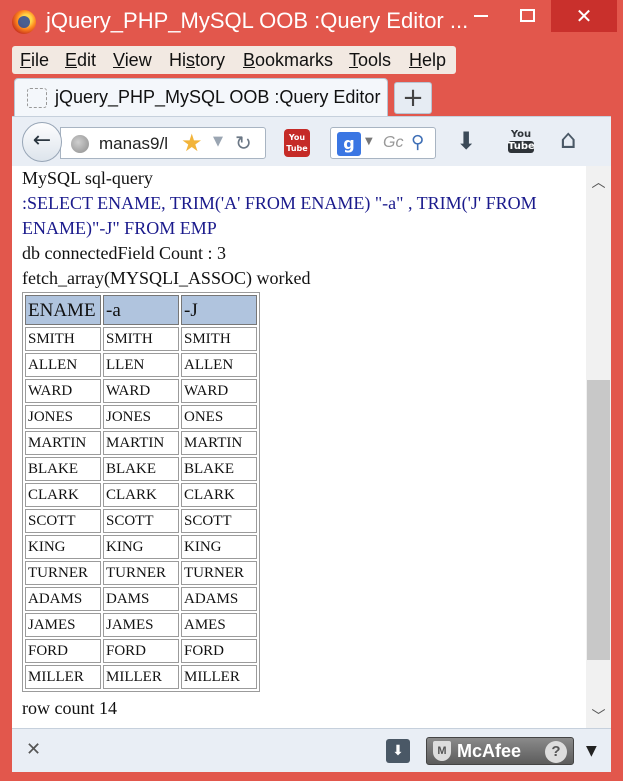  What do you see at coordinates (353, 60) in the screenshot?
I see `menu-tools-accesskey: T` at bounding box center [353, 60].